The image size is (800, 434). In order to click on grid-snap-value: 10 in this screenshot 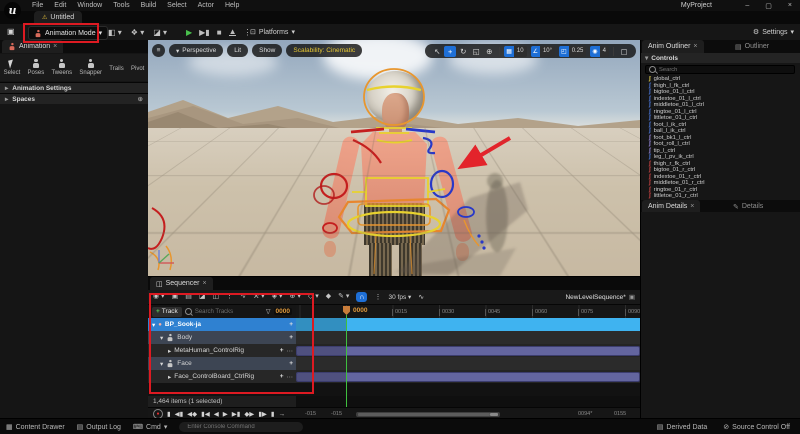, I will do `click(520, 51)`.